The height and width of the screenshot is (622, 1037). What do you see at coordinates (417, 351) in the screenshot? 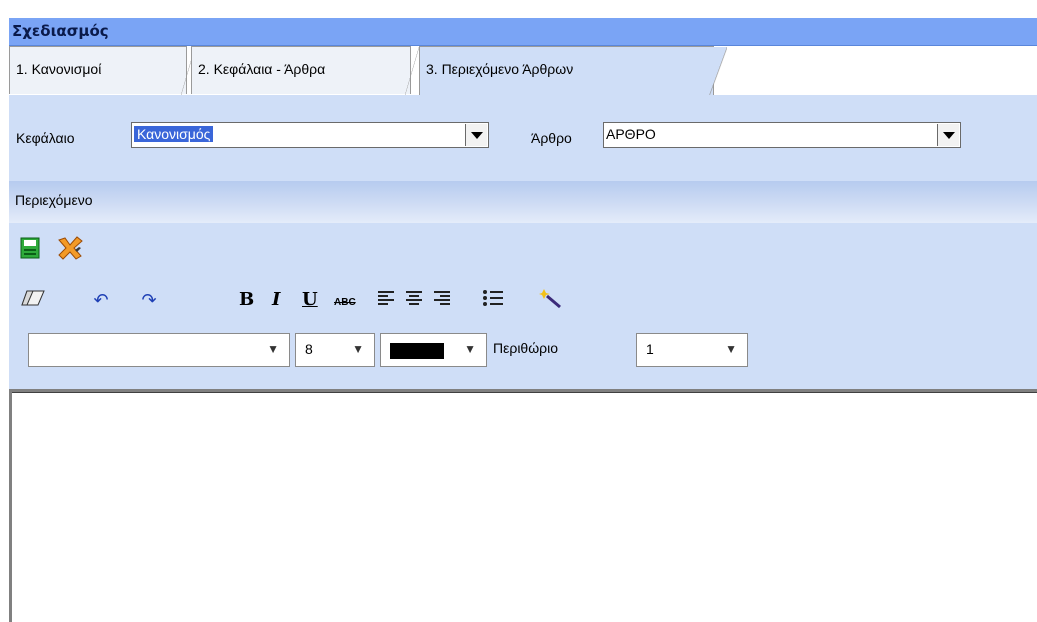
I see `color-swatch` at bounding box center [417, 351].